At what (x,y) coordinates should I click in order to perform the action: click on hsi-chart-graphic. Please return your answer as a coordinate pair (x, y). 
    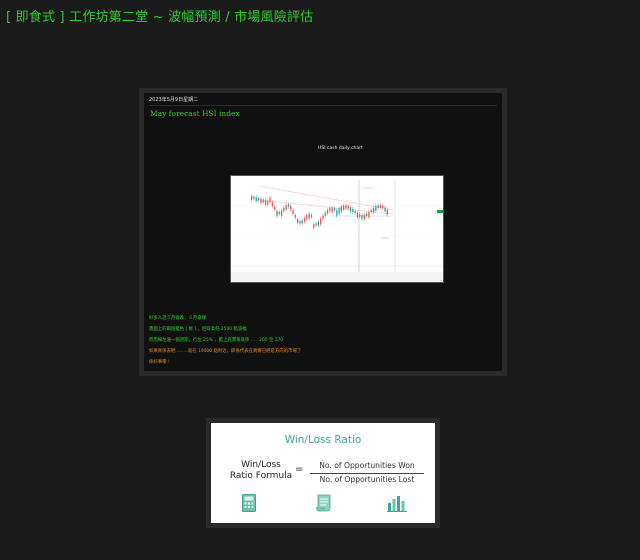
    Looking at the image, I should click on (337, 231).